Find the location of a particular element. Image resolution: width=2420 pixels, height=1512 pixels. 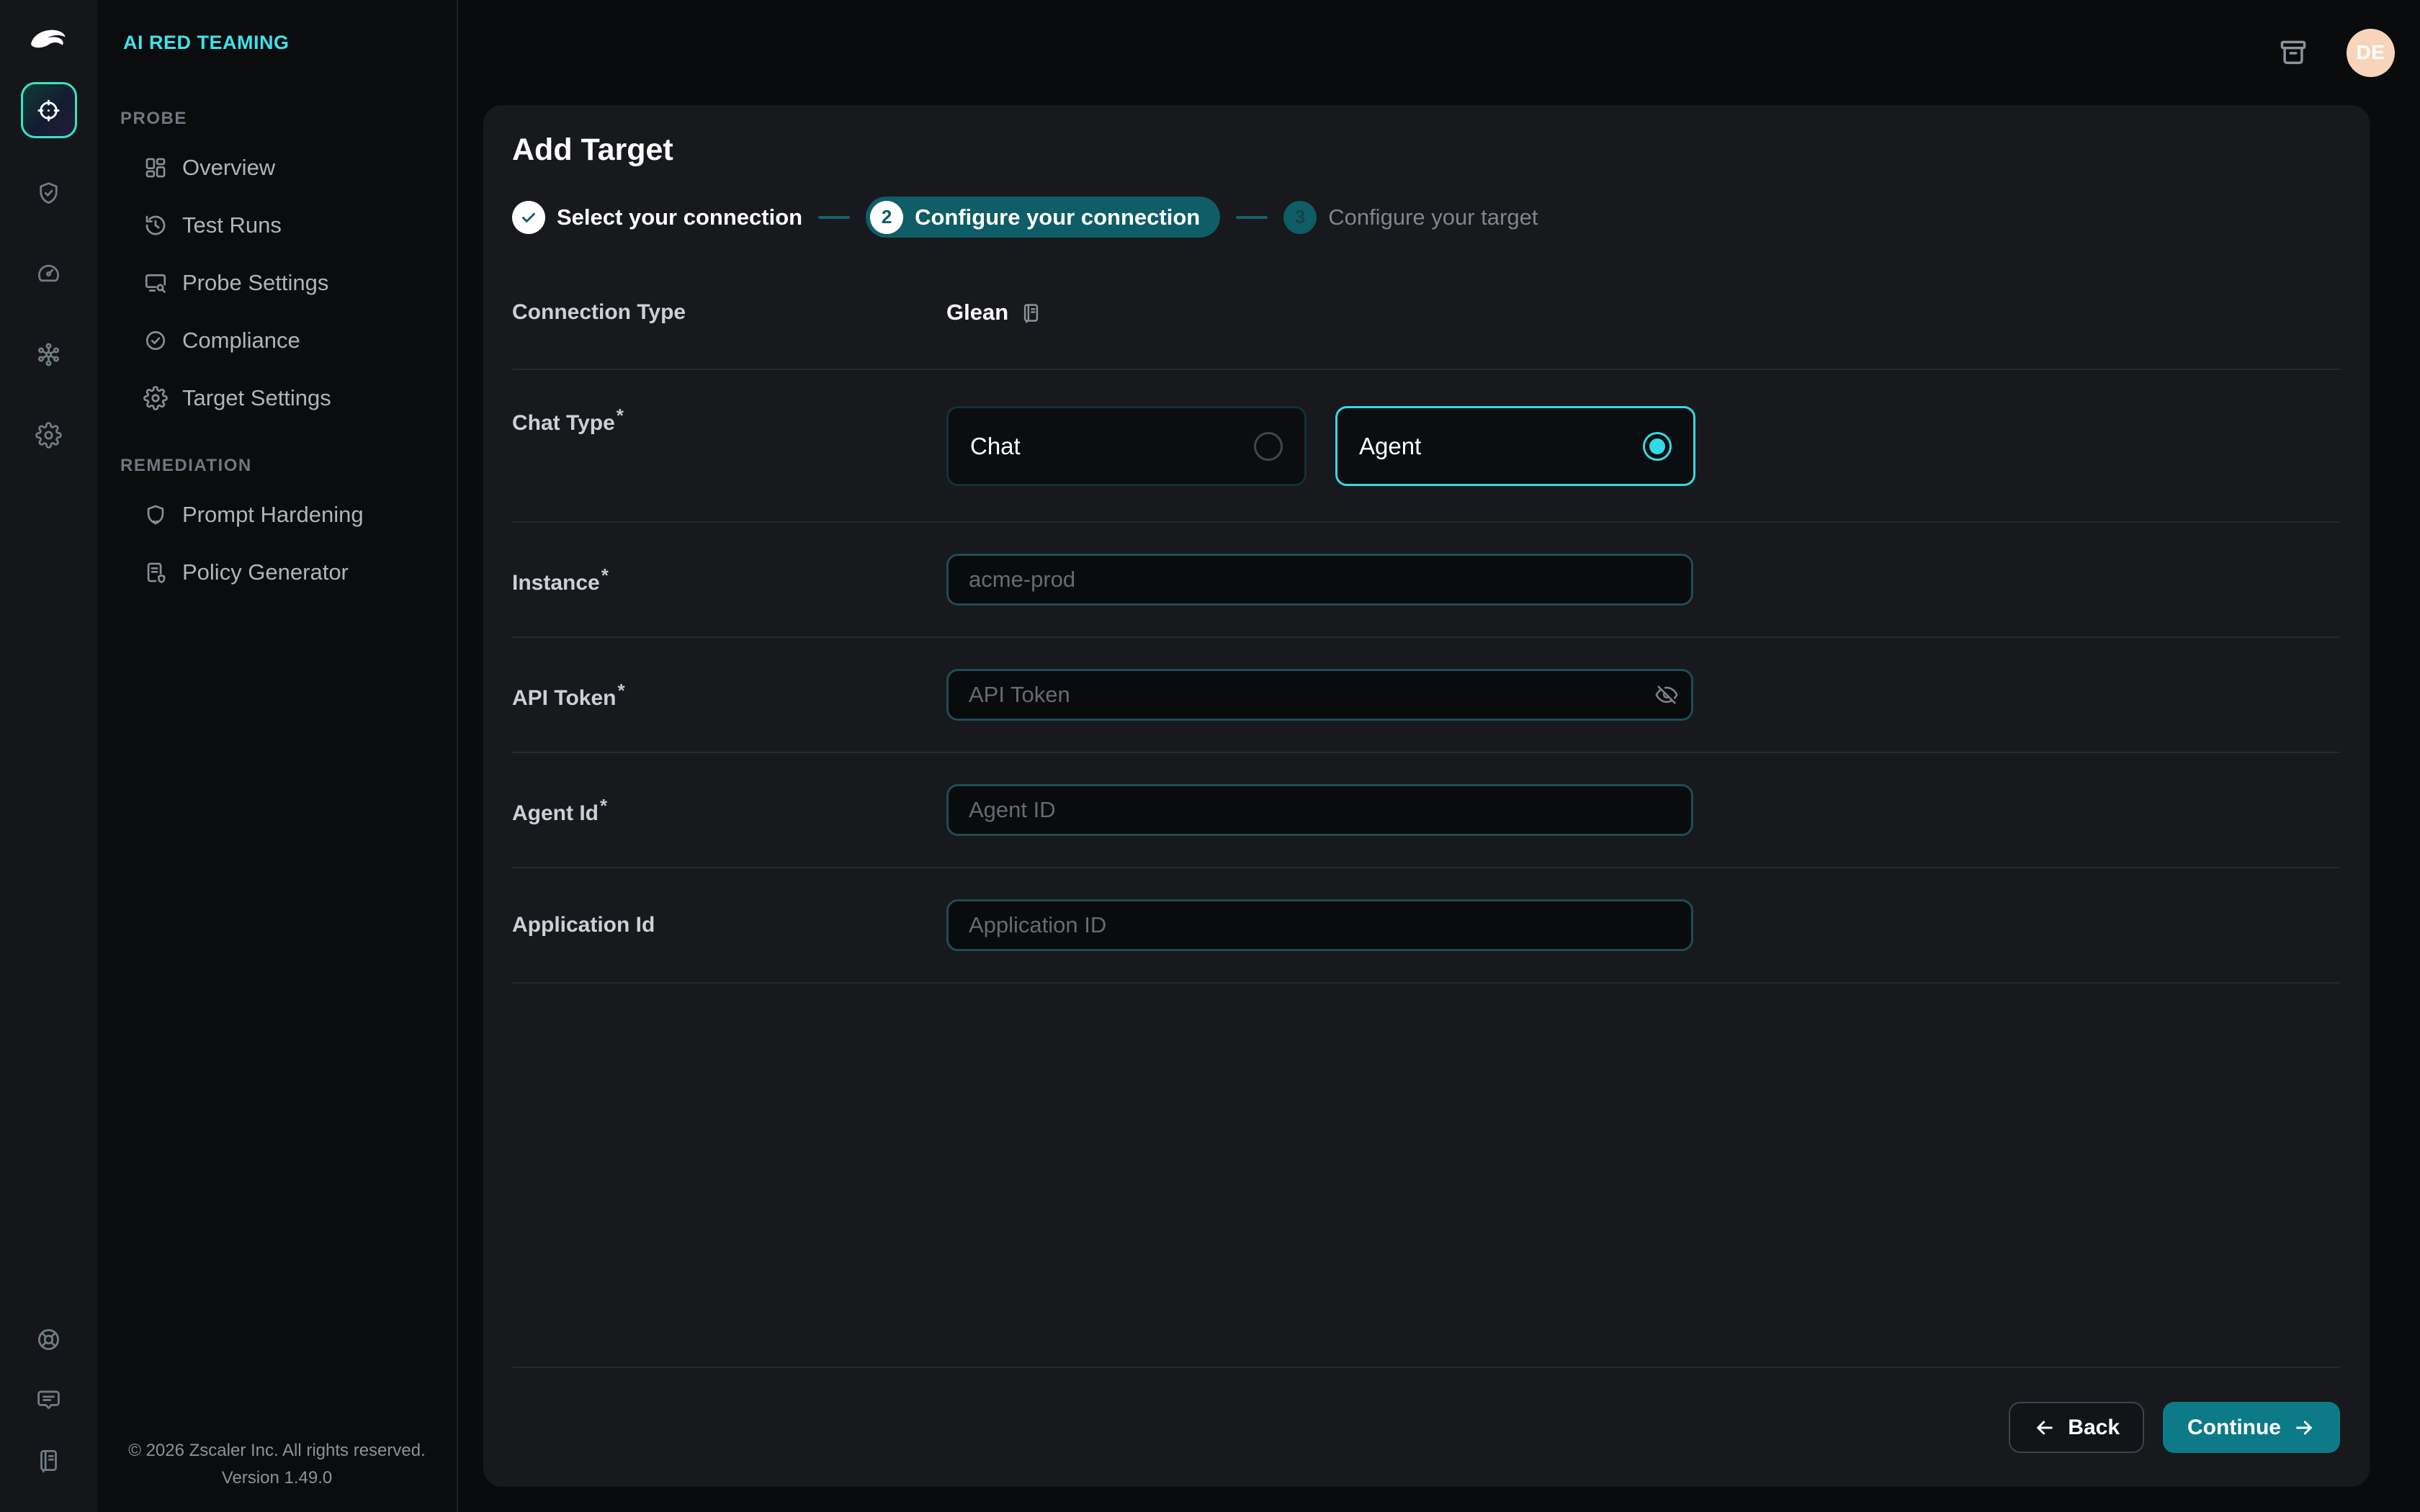

sidebar-item-label: Prompt Hardening is located at coordinates (273, 514).